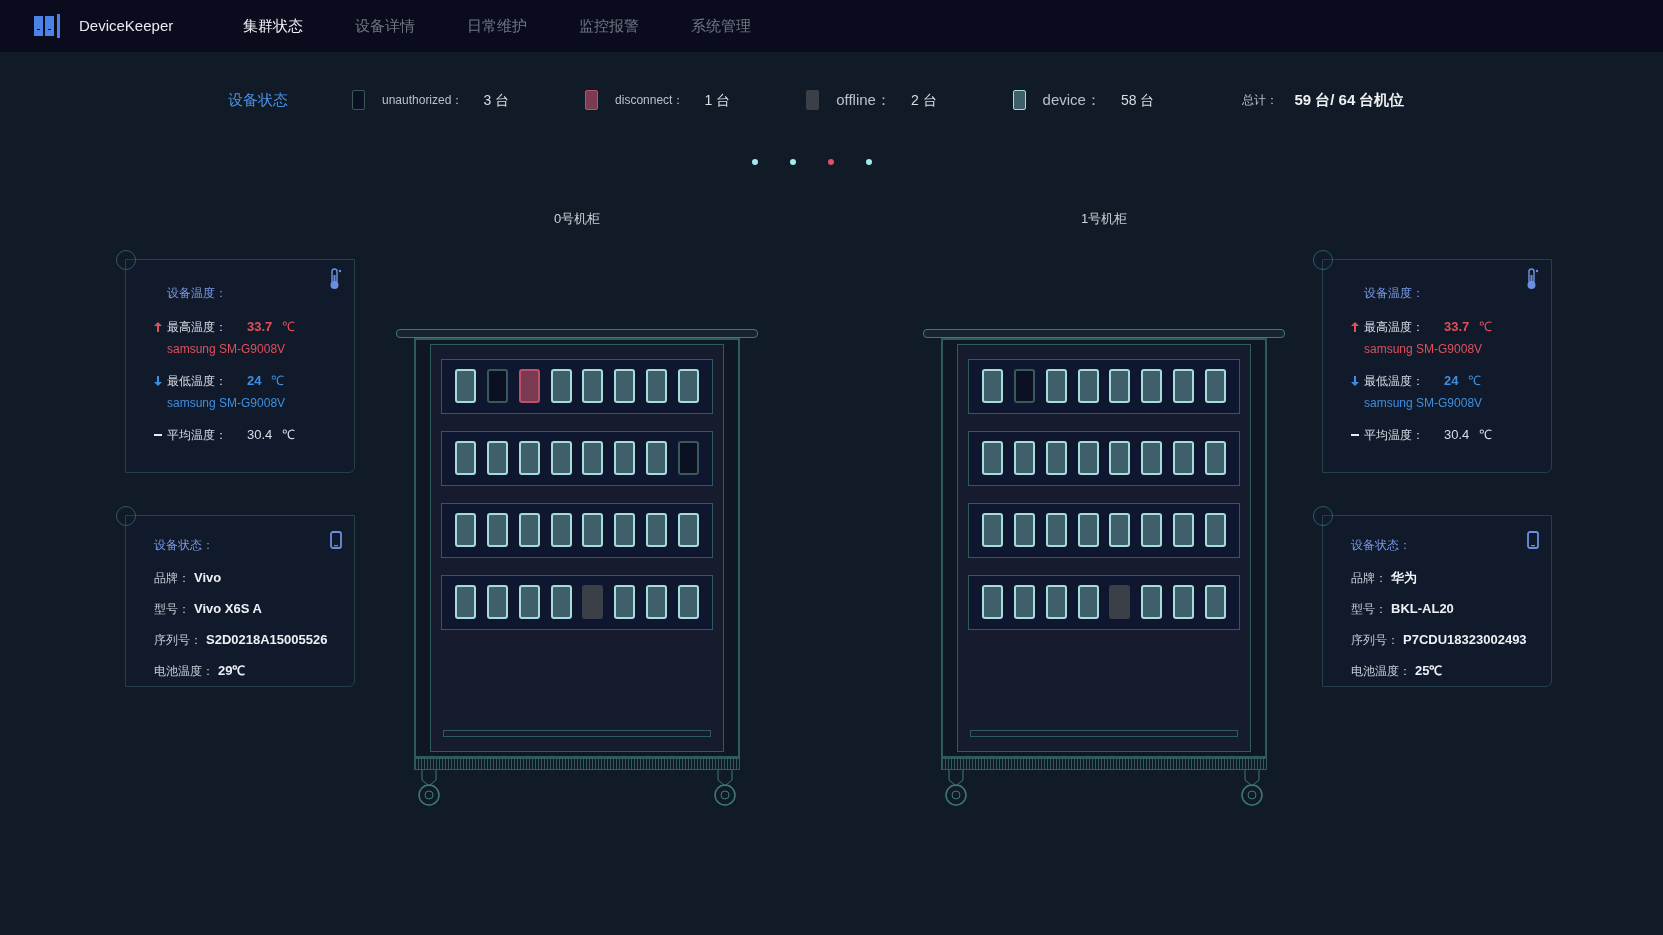  Describe the element at coordinates (609, 26) in the screenshot. I see `nav-tab: 监控报警` at that location.